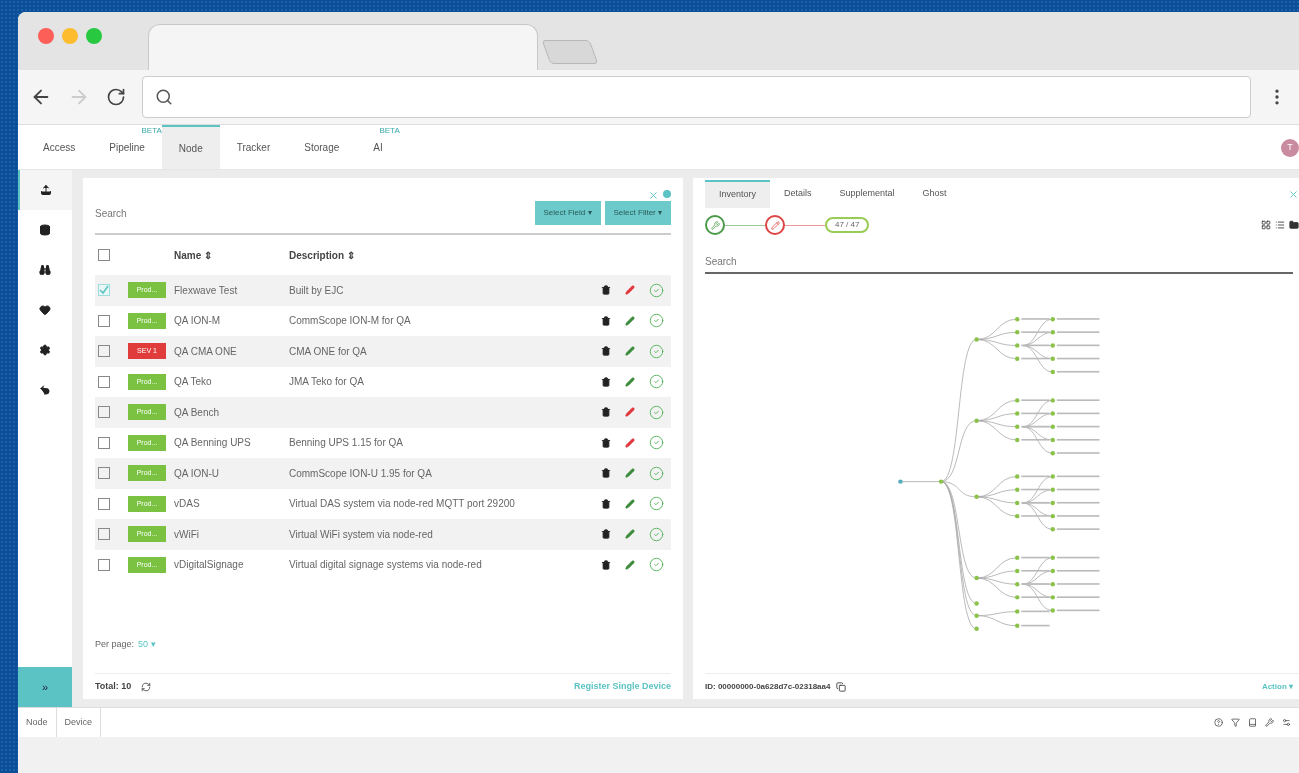  I want to click on checkmark-icon, so click(104, 290).